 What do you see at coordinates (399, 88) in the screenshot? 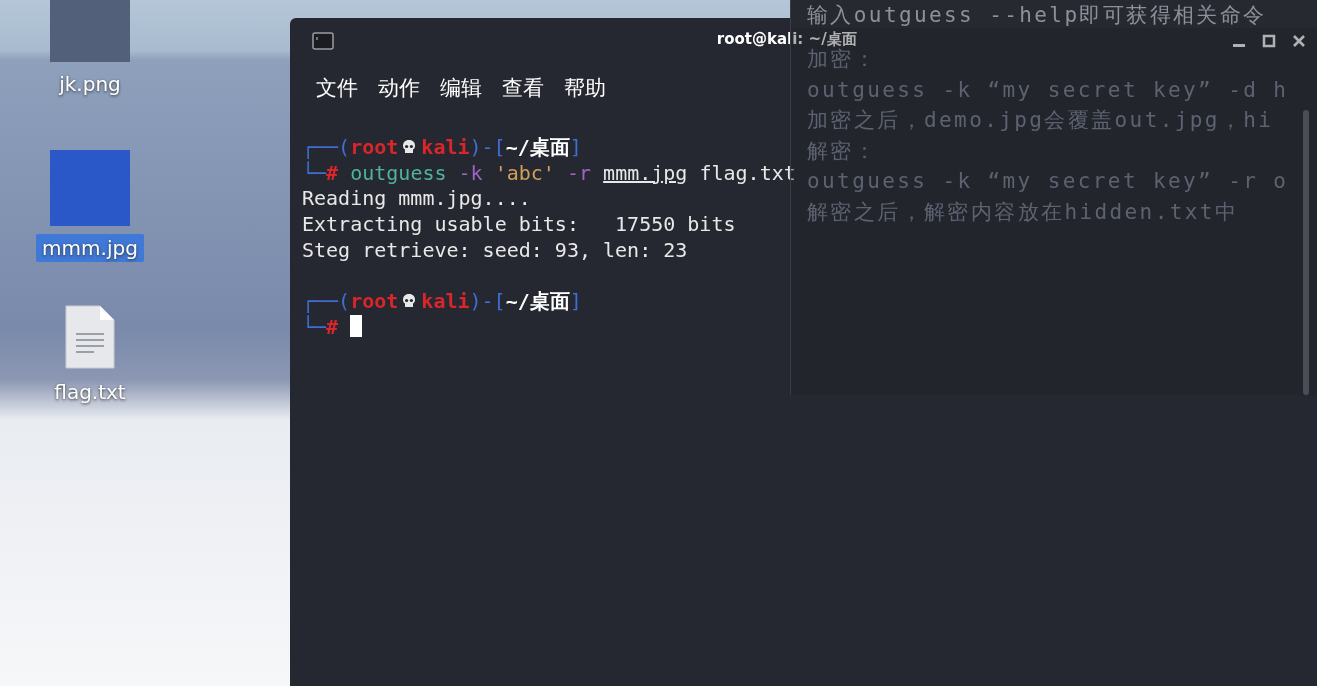
I see `menu-item: 动作` at bounding box center [399, 88].